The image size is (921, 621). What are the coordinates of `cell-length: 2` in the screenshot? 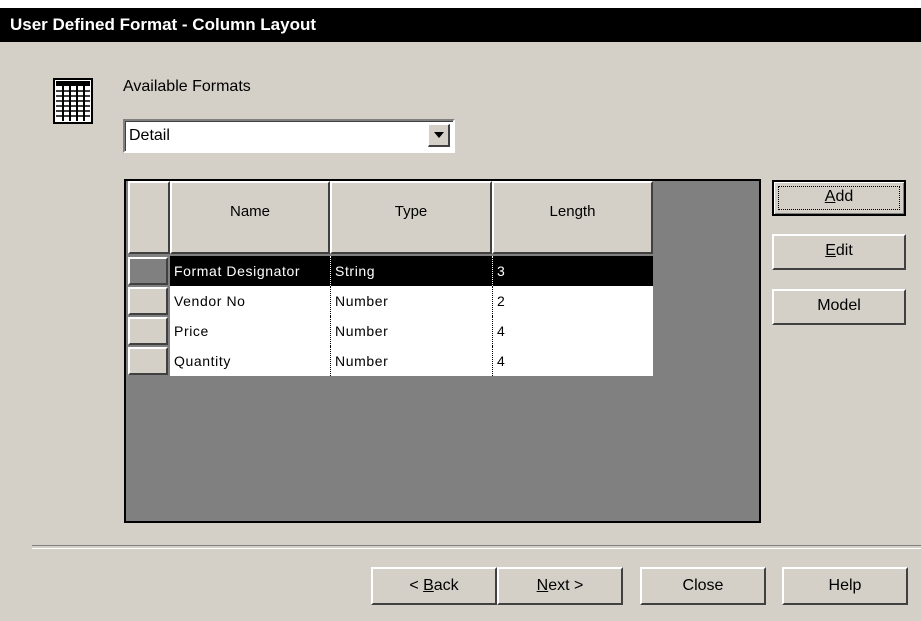 It's located at (572, 301).